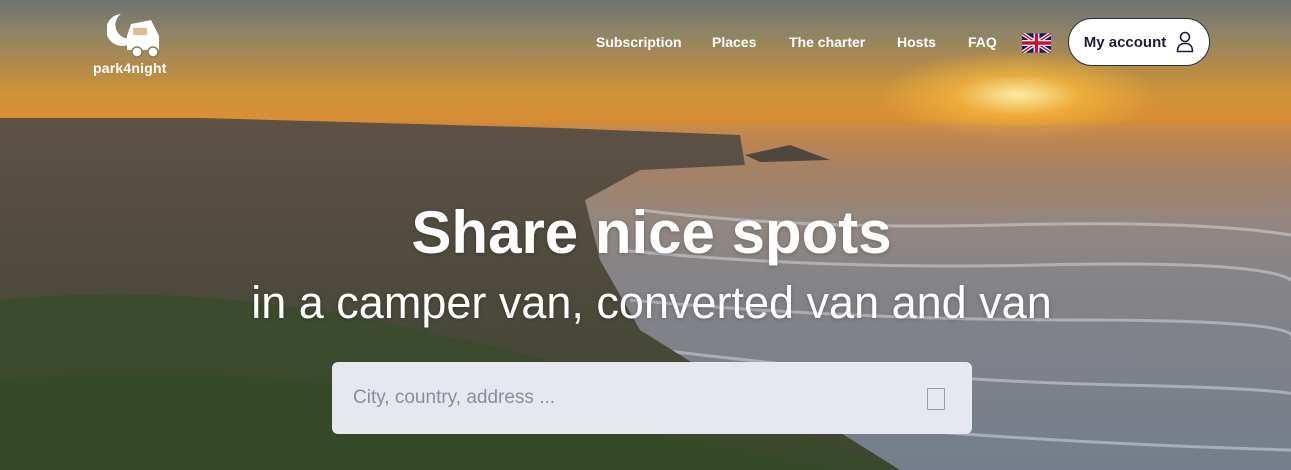 The height and width of the screenshot is (470, 1291). Describe the element at coordinates (1185, 42) in the screenshot. I see `user-icon` at that location.